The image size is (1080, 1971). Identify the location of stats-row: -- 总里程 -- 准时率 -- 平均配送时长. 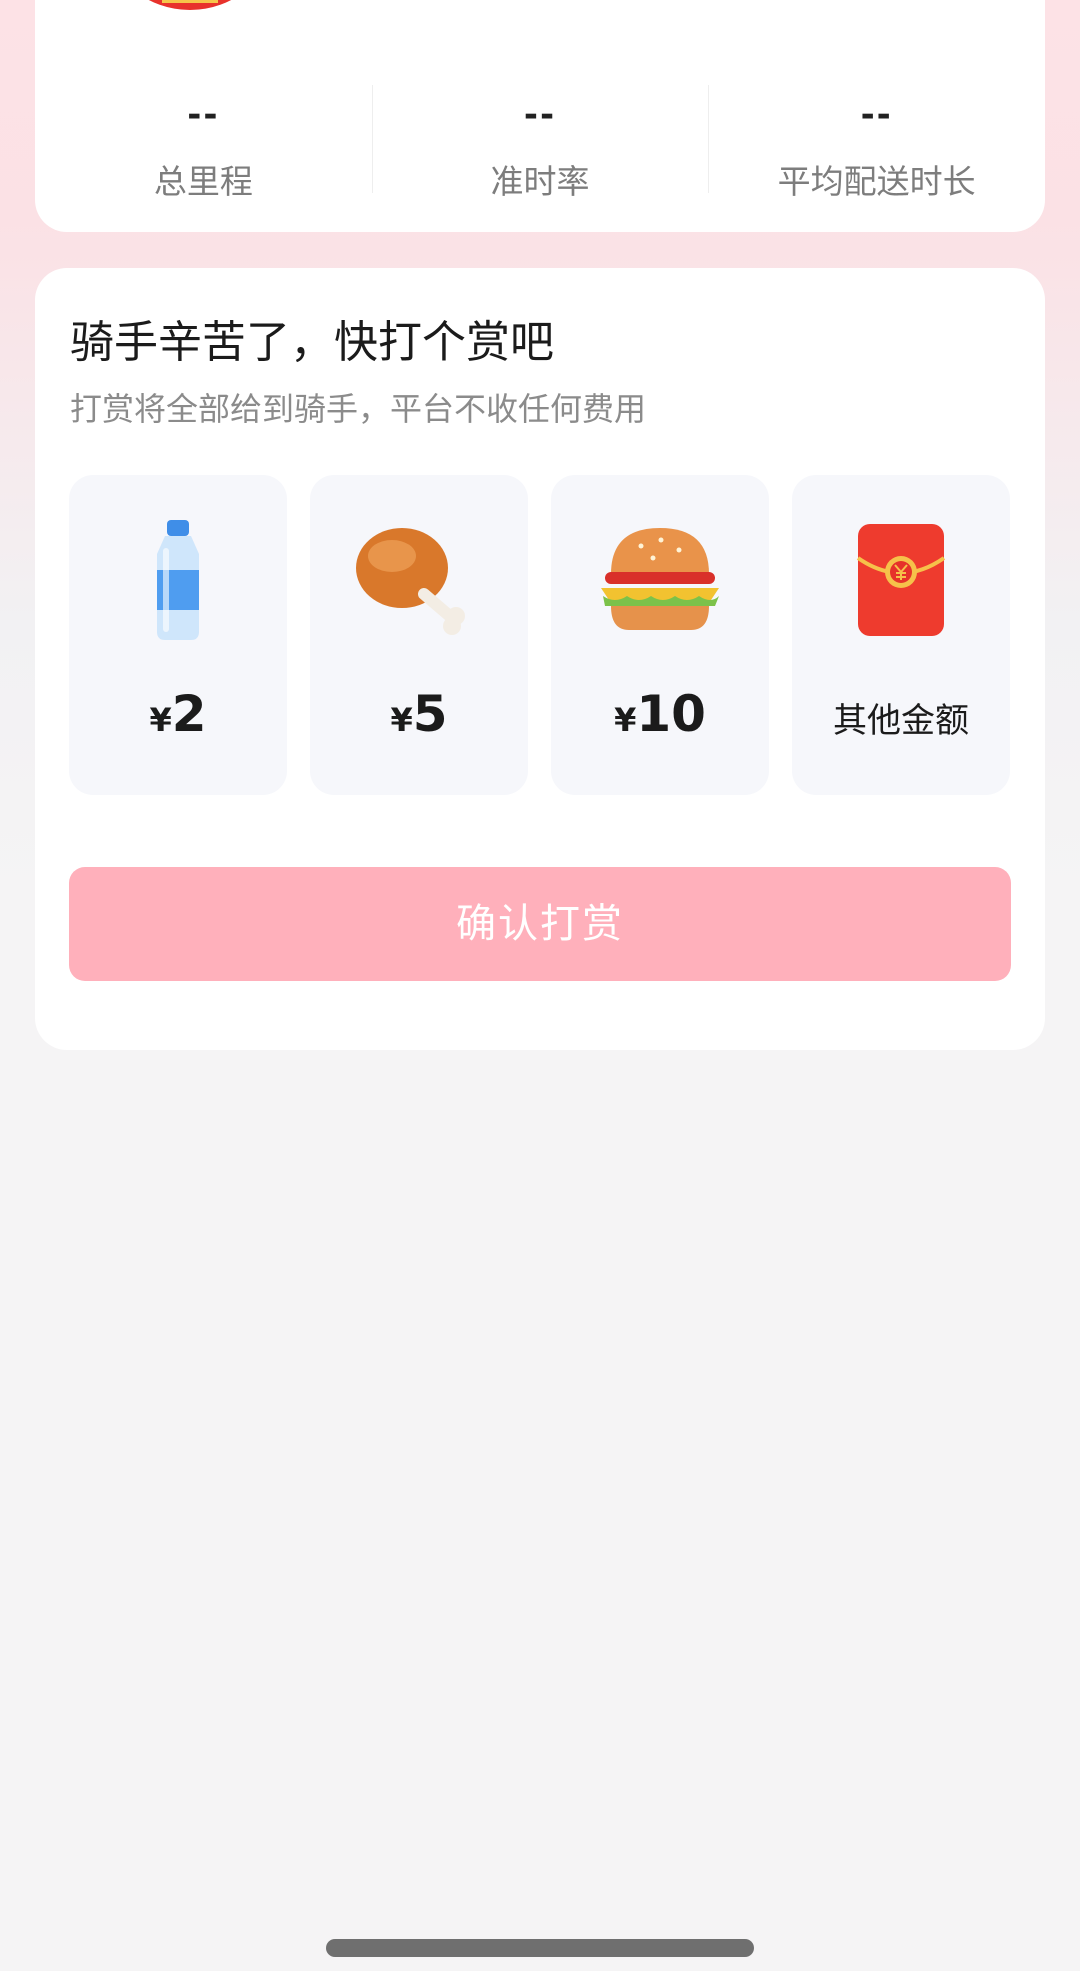
(540, 143).